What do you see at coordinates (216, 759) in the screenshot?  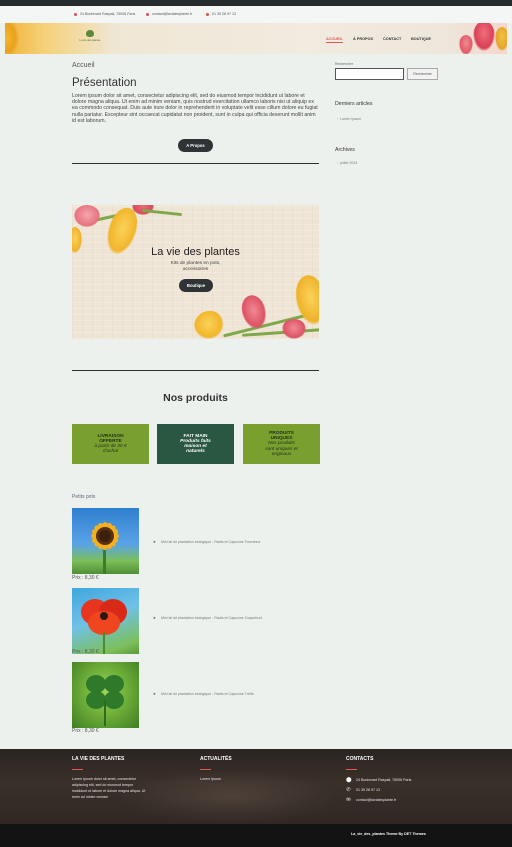 I see `footer-news-title: ACTUALITÉS` at bounding box center [216, 759].